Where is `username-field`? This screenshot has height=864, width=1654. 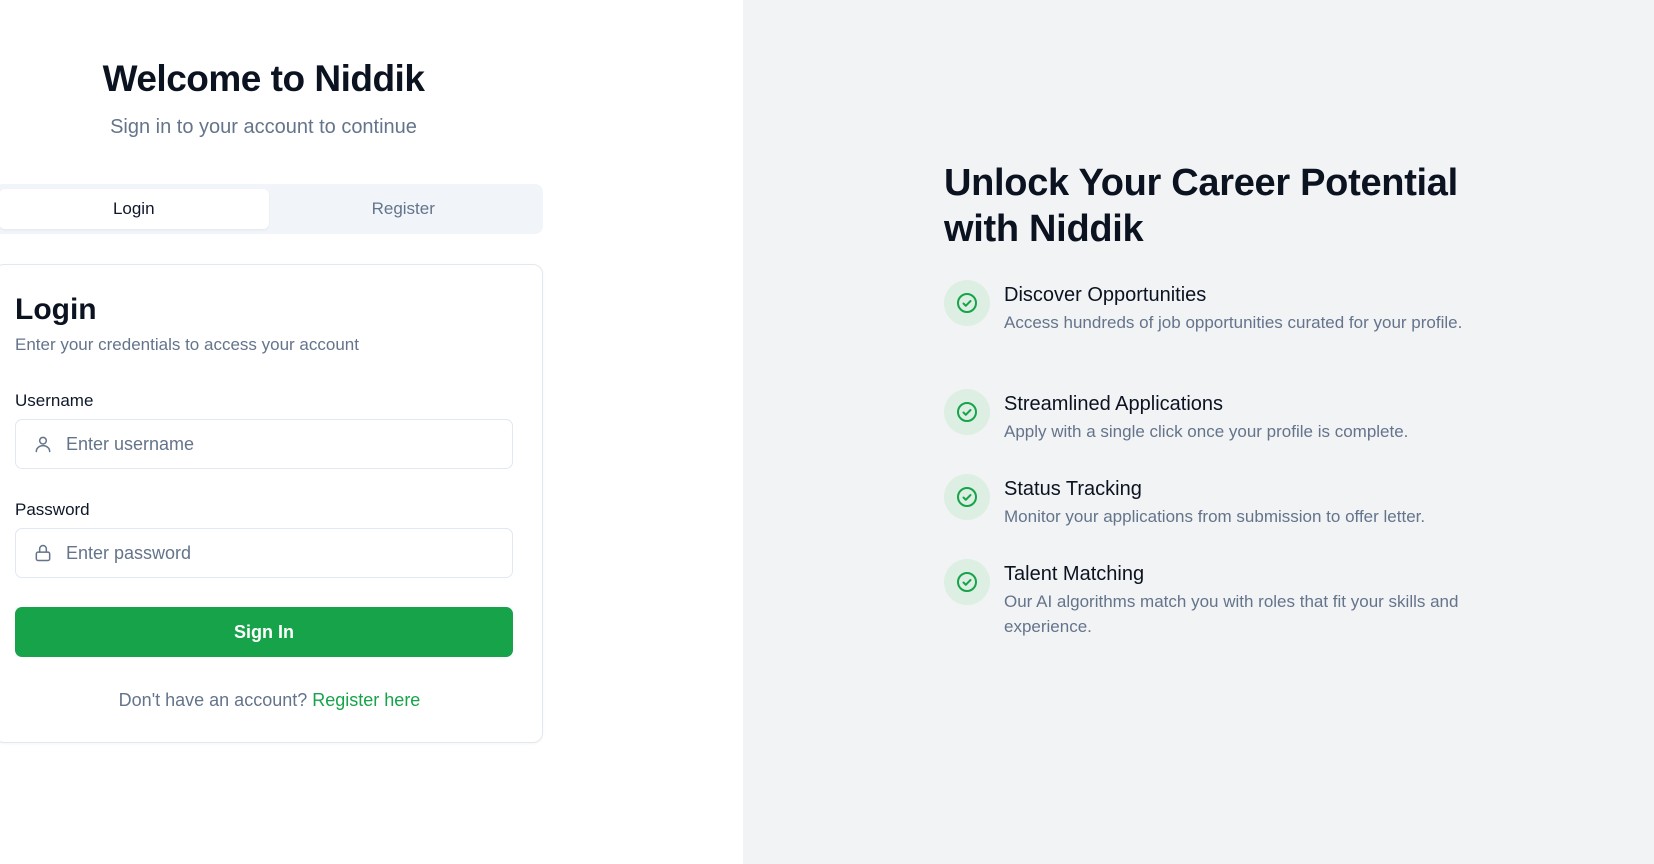
username-field is located at coordinates (264, 444).